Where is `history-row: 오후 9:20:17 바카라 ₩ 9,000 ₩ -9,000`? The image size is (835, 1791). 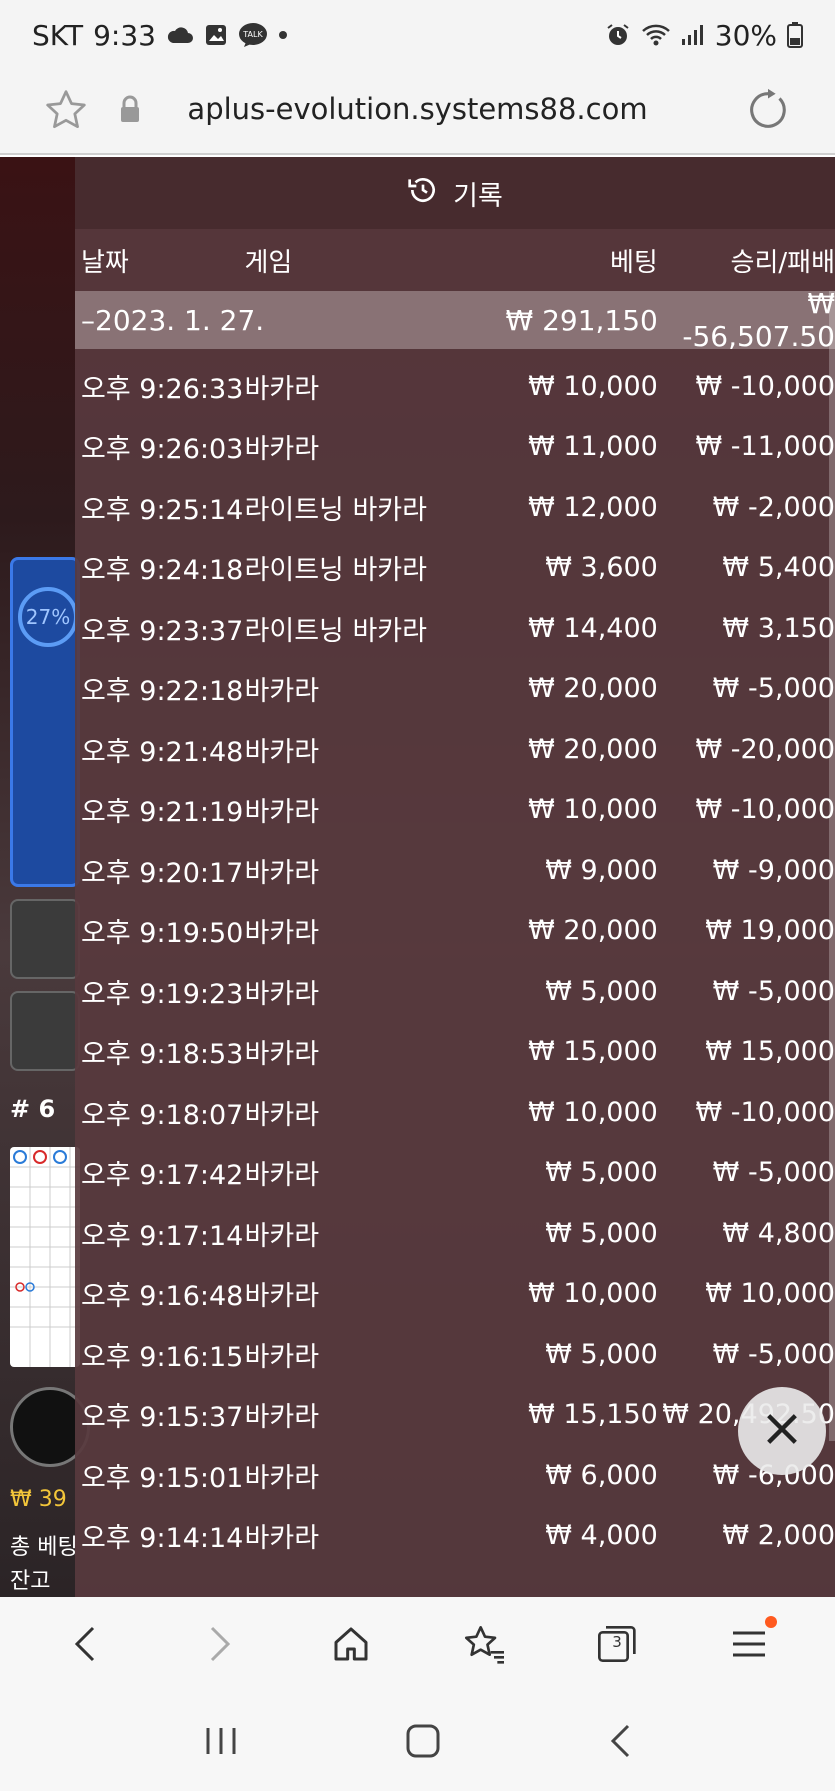
history-row: 오후 9:20:17 바카라 ₩ 9,000 ₩ -9,000 is located at coordinates (455, 870).